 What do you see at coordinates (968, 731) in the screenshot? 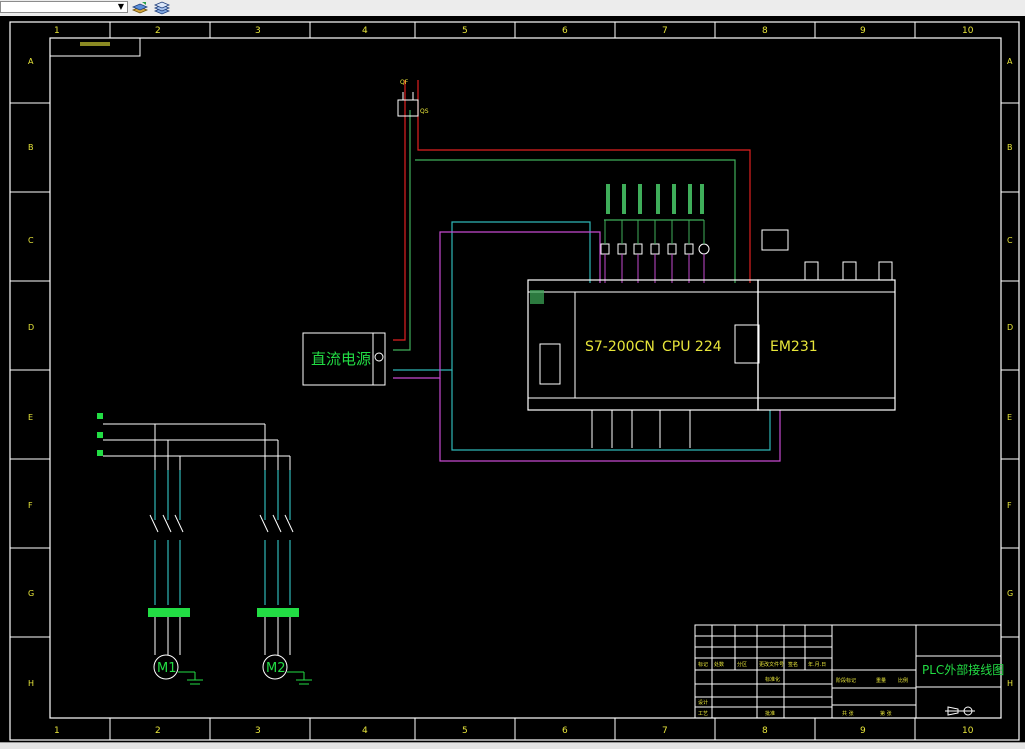
I see `col-label-bottom: 10` at bounding box center [968, 731].